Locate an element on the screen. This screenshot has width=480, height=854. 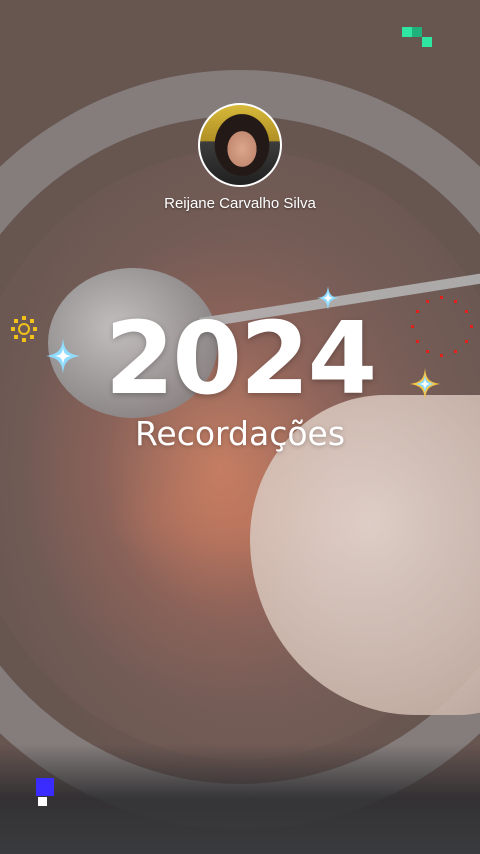
user-name: Reijane Carvalho Silva is located at coordinates (240, 203).